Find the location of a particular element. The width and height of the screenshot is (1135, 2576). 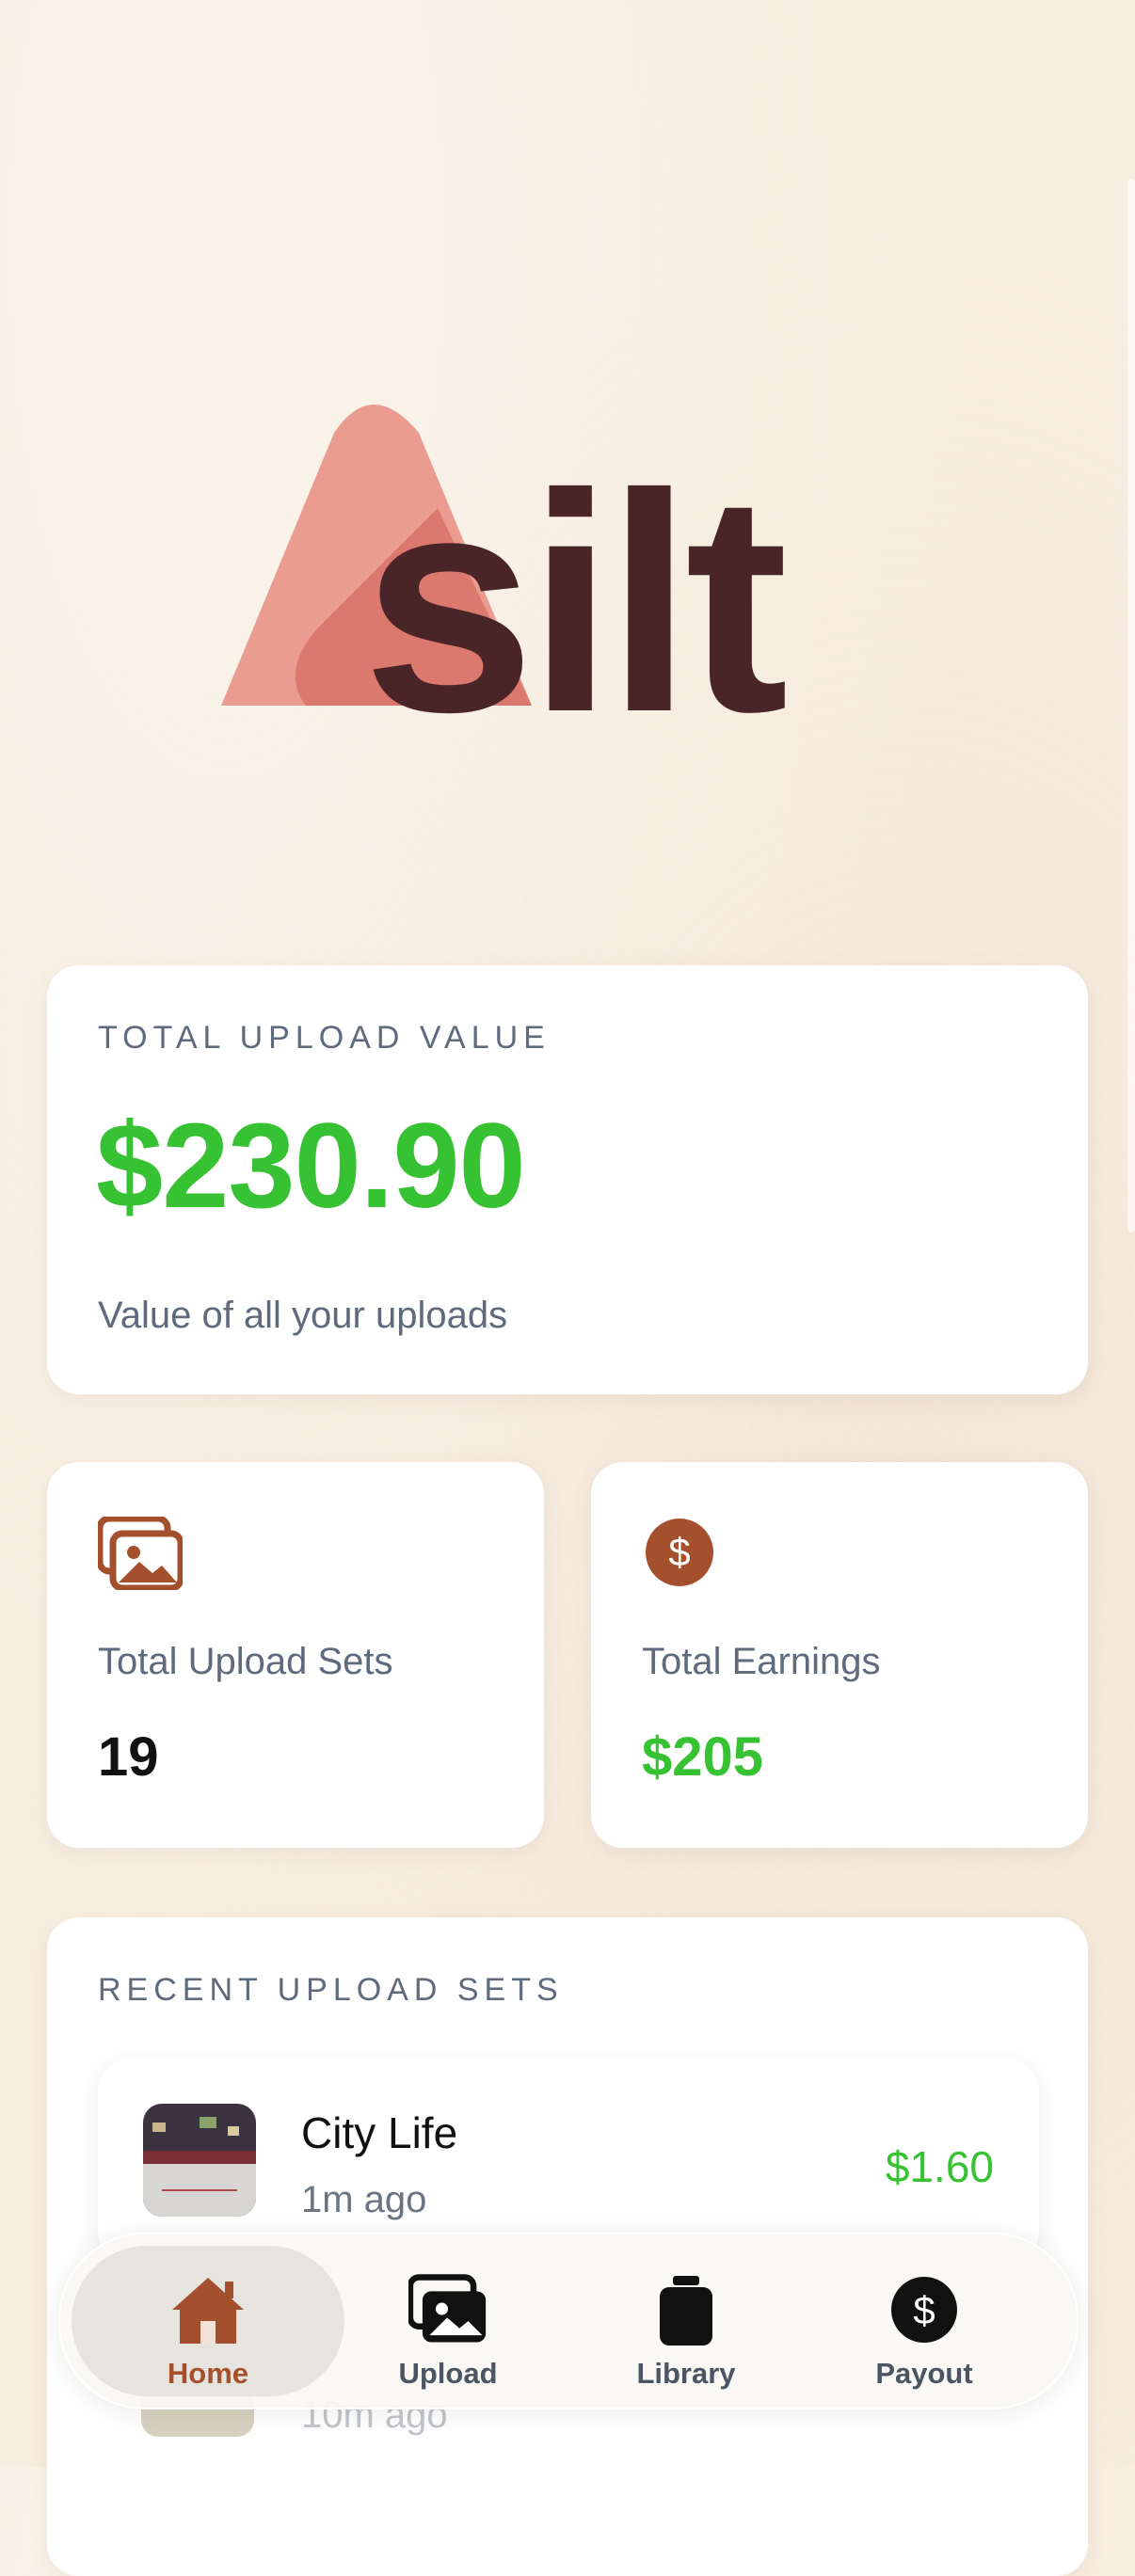

jar-icon is located at coordinates (686, 2309).